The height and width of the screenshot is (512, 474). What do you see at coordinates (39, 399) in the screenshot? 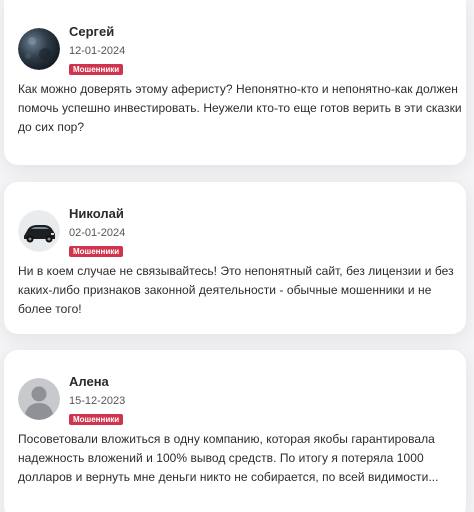
I see `default-user-avatar-icon` at bounding box center [39, 399].